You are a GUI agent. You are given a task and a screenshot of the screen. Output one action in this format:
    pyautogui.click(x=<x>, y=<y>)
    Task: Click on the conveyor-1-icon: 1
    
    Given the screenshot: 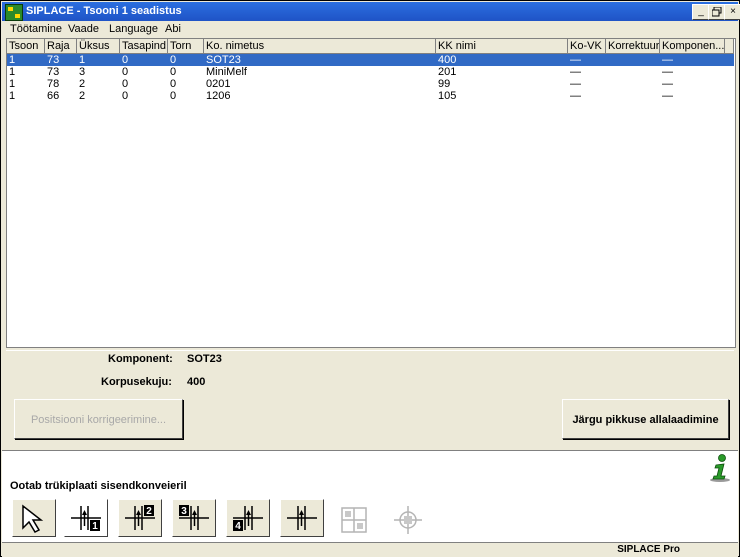 What is the action you would take?
    pyautogui.click(x=86, y=519)
    